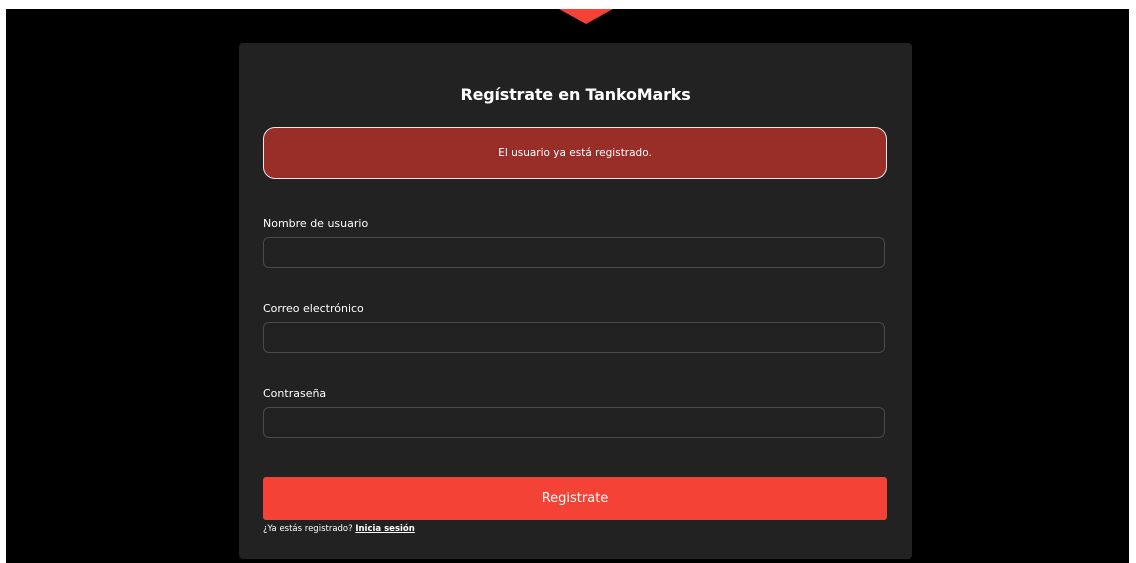 The height and width of the screenshot is (563, 1136). What do you see at coordinates (574, 252) in the screenshot?
I see `username-input` at bounding box center [574, 252].